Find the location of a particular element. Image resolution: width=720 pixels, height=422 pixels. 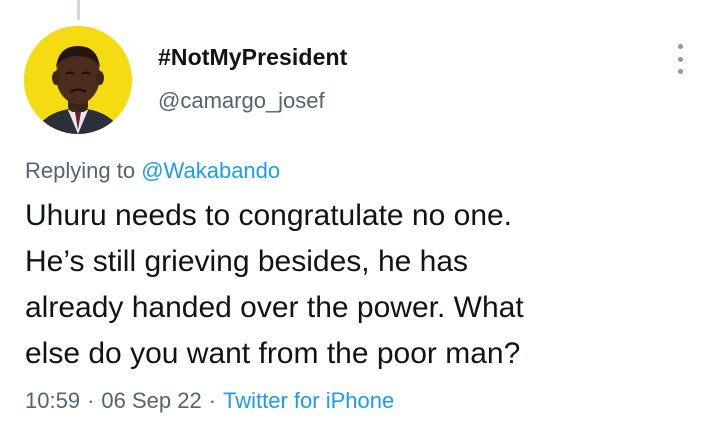

avatar is located at coordinates (78, 80).